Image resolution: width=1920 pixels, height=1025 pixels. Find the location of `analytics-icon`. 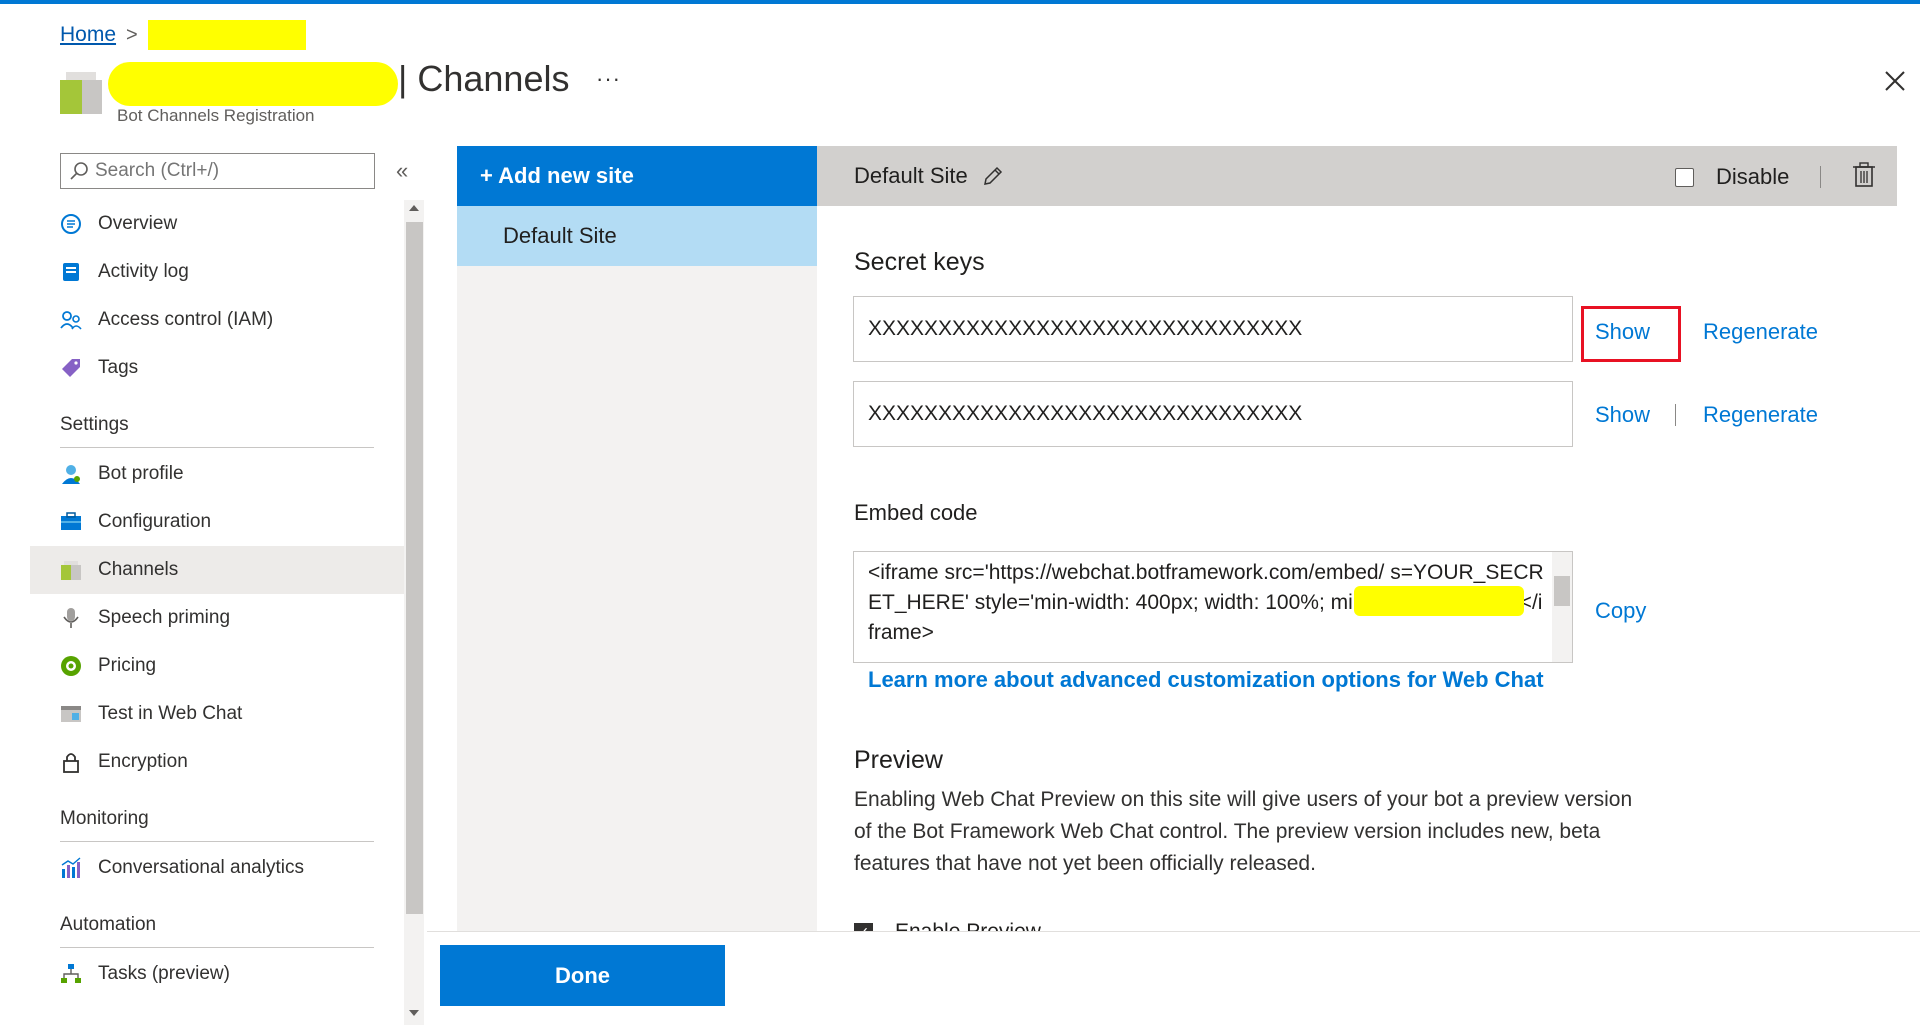

analytics-icon is located at coordinates (71, 868).